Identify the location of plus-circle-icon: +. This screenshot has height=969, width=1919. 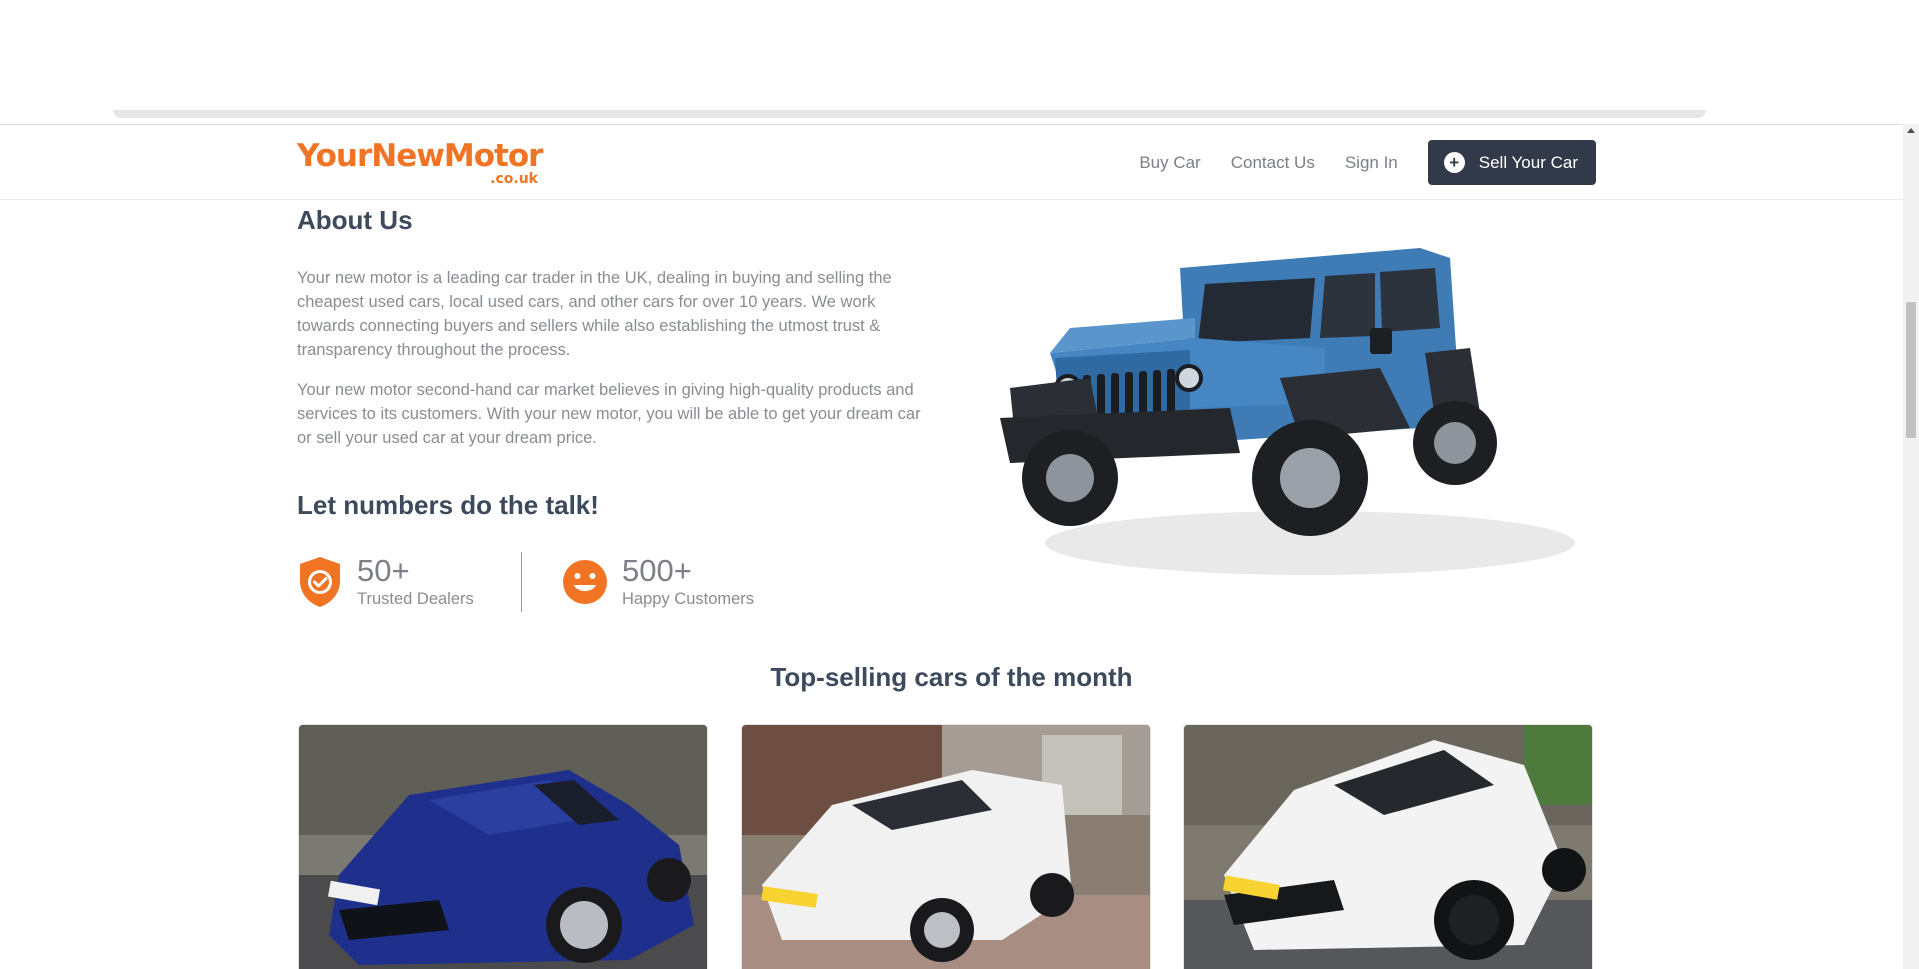
(1454, 162).